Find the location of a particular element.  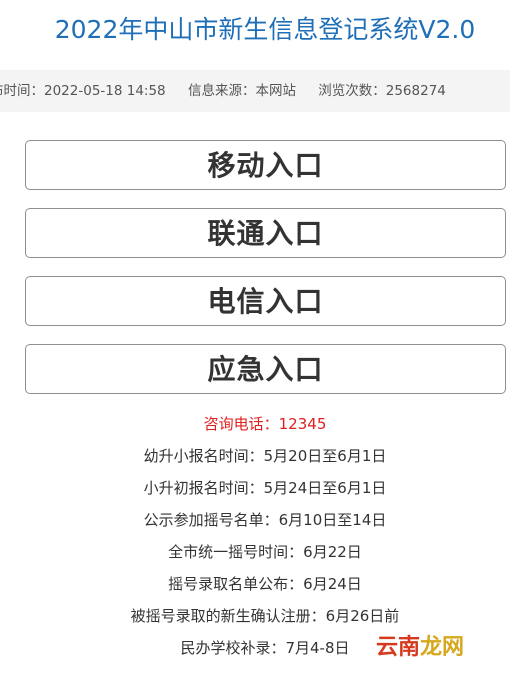

emergency-entry-button: 应急入口 is located at coordinates (265, 369).